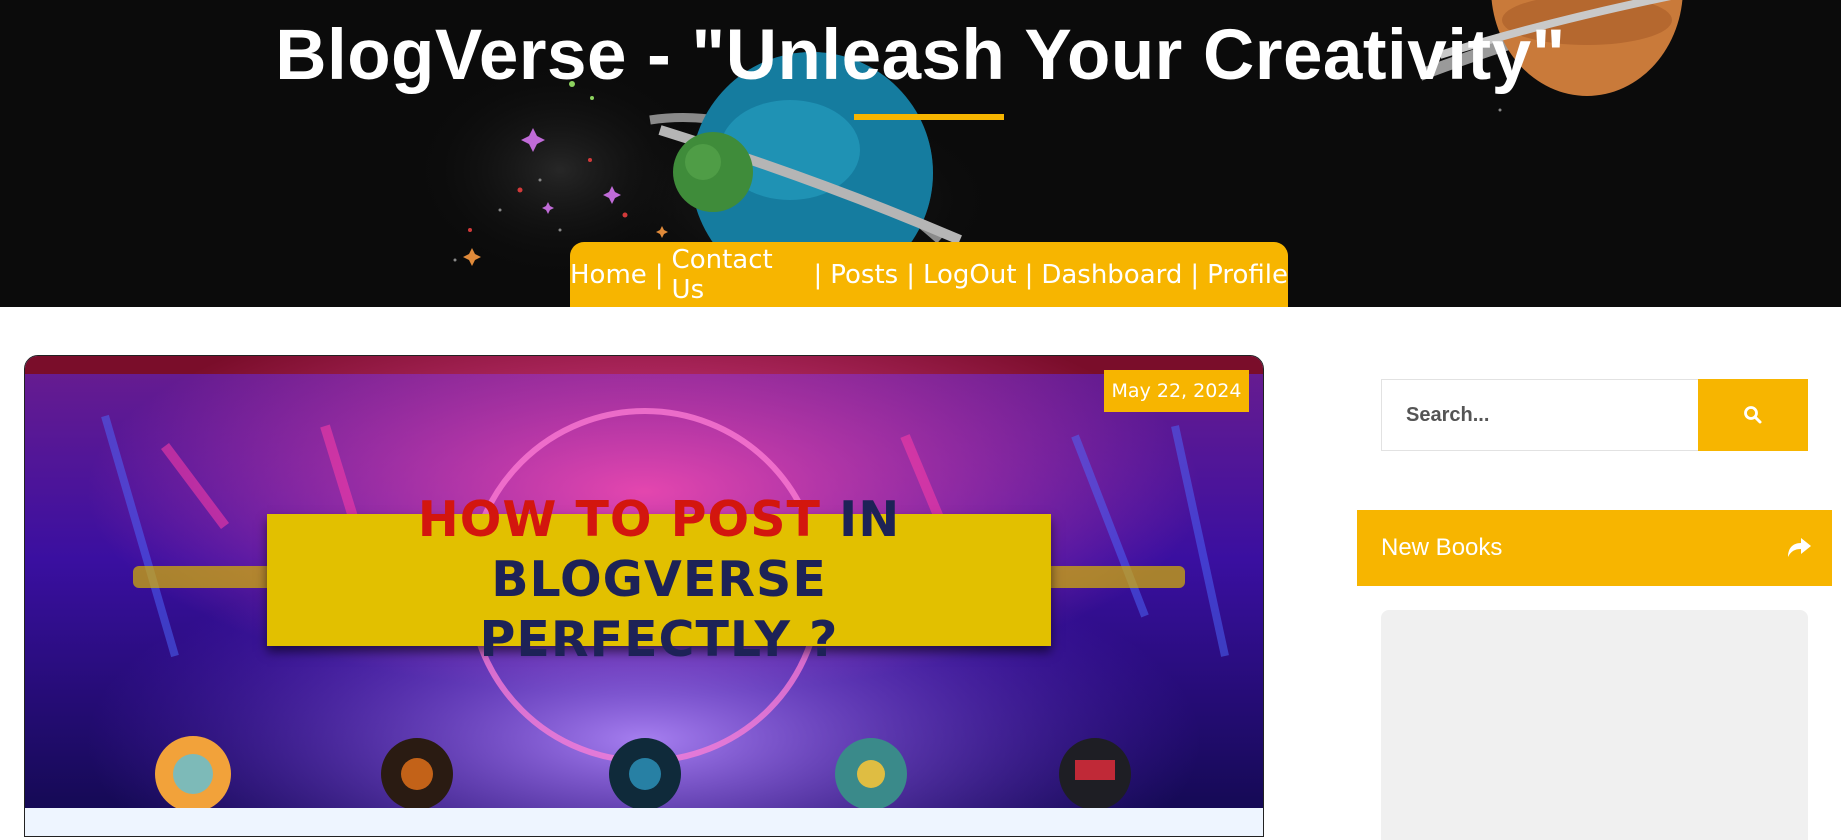 This screenshot has width=1841, height=840. I want to click on search-icon, so click(1753, 415).